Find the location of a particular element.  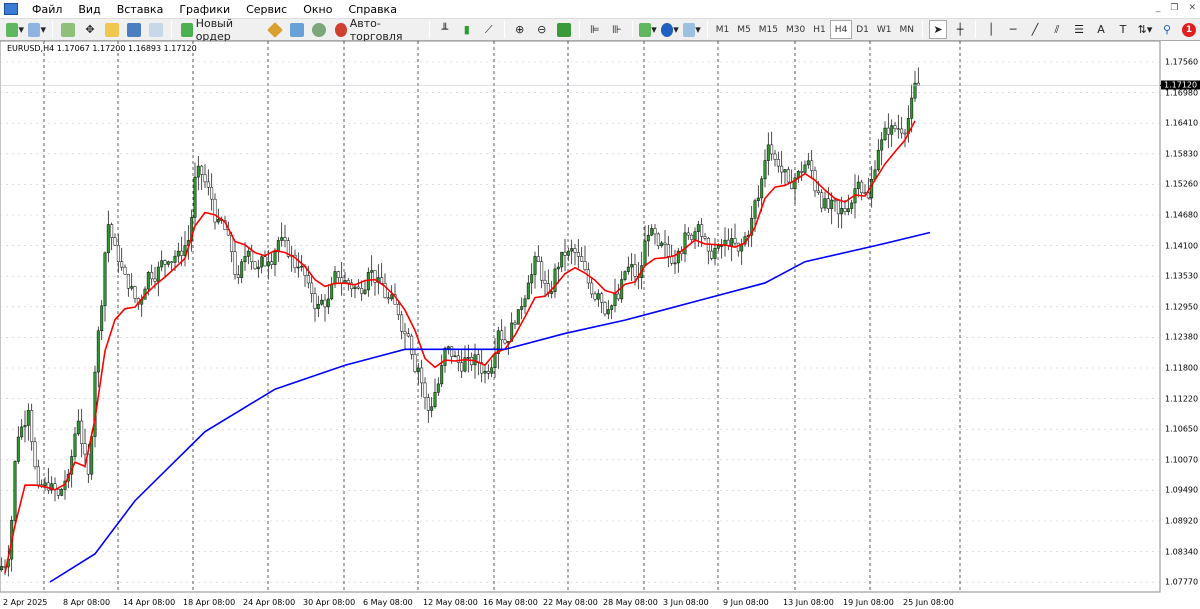

indicators-button: ▾ is located at coordinates (647, 29).